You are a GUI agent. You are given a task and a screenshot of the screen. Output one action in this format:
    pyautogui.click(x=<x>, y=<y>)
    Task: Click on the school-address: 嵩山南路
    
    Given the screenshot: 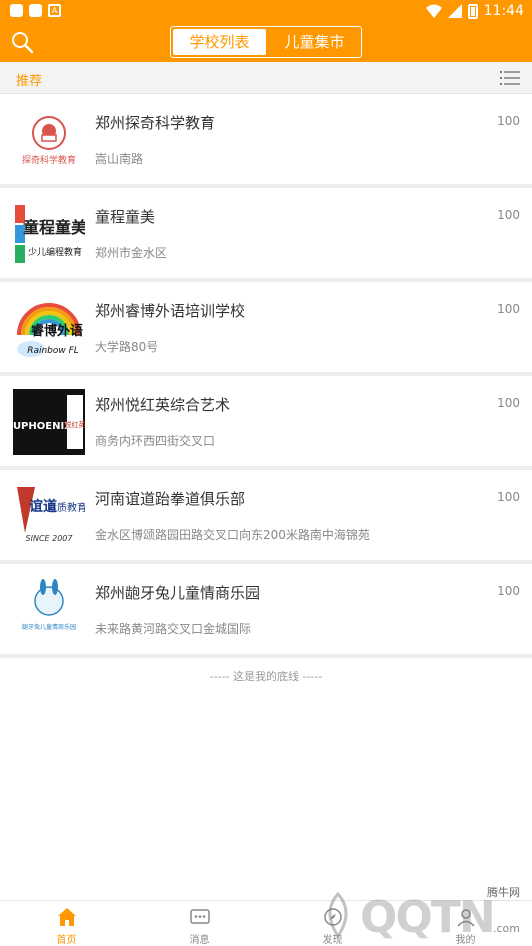 What is the action you would take?
    pyautogui.click(x=119, y=159)
    